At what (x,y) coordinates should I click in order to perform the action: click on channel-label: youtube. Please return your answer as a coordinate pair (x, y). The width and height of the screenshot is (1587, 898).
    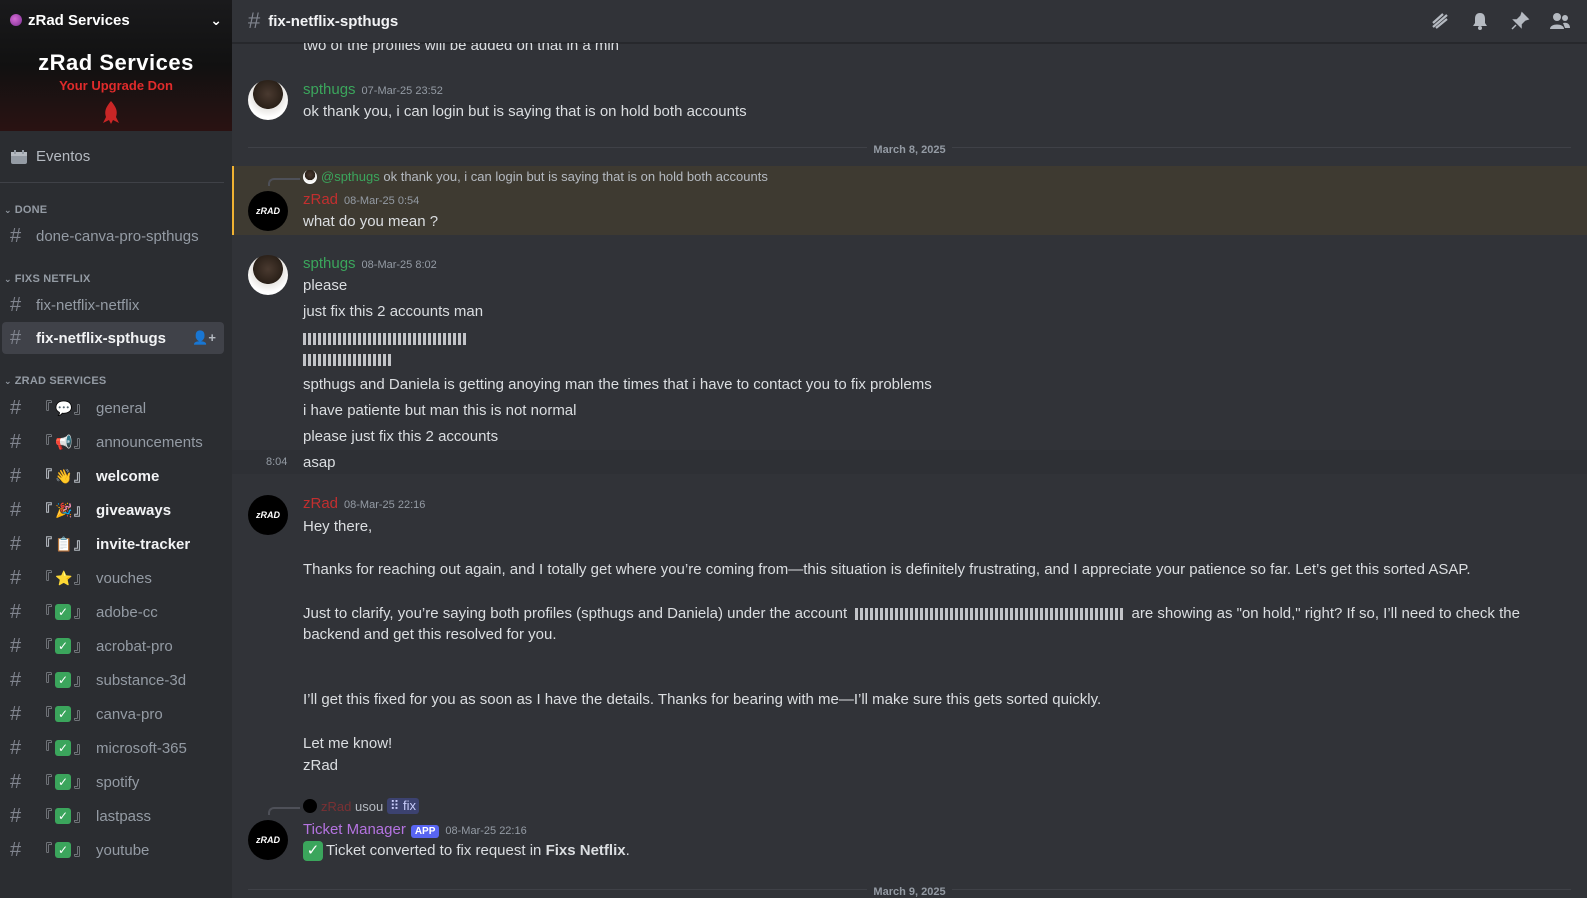
    Looking at the image, I should click on (123, 850).